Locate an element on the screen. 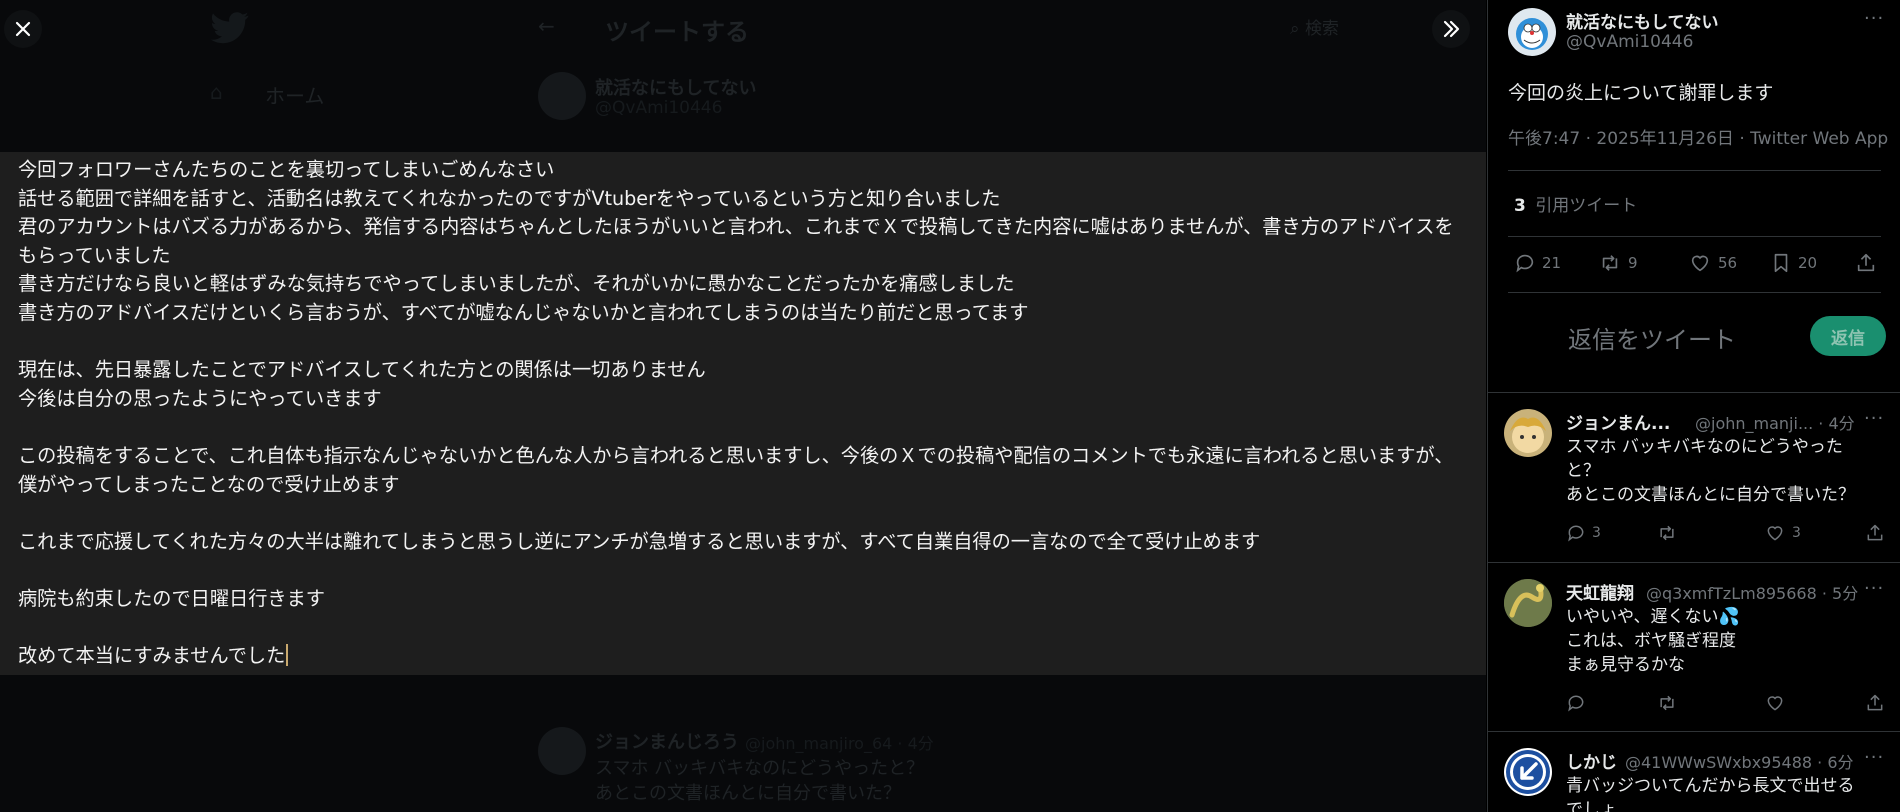  reply-meta: @john_manji... · 4分 is located at coordinates (1775, 422).